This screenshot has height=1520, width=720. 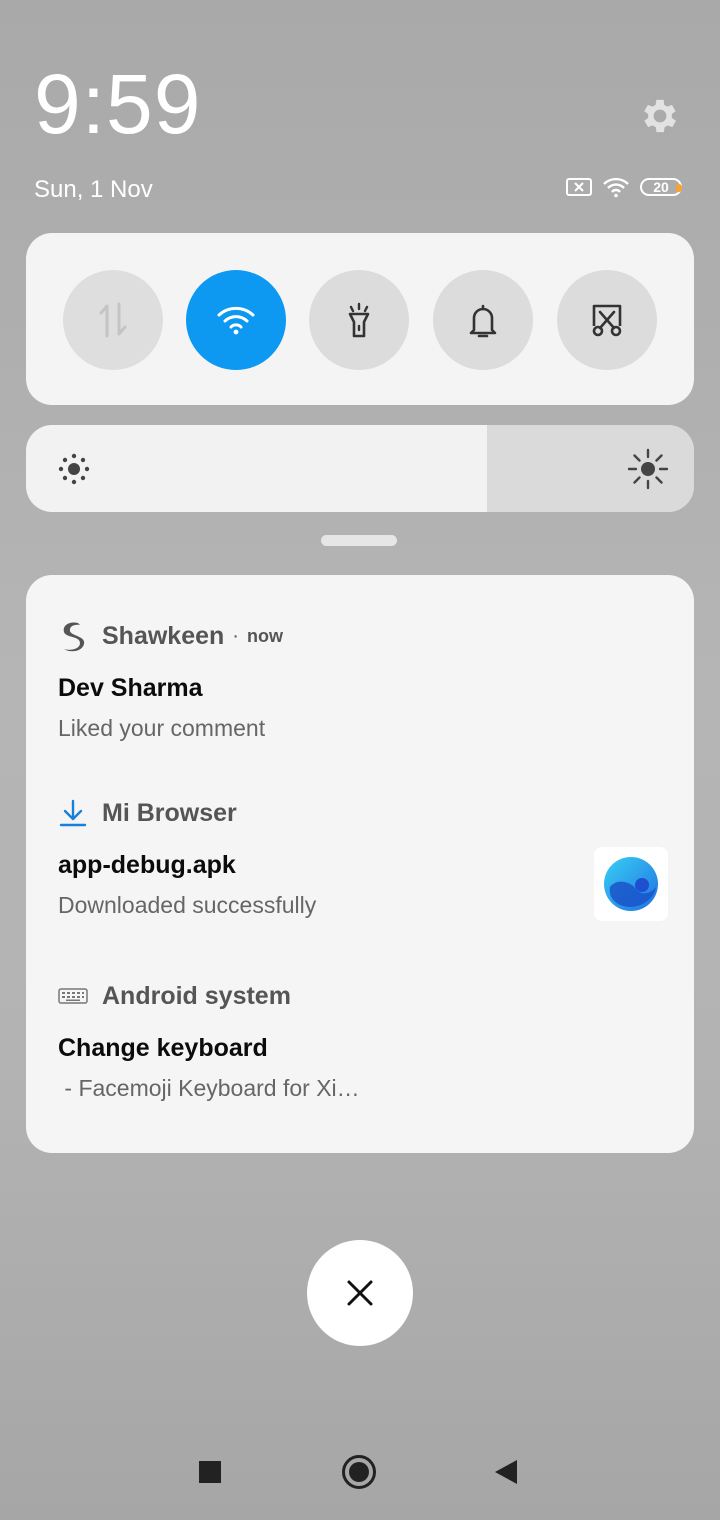 What do you see at coordinates (163, 1048) in the screenshot?
I see `notification-title: Change keyboard` at bounding box center [163, 1048].